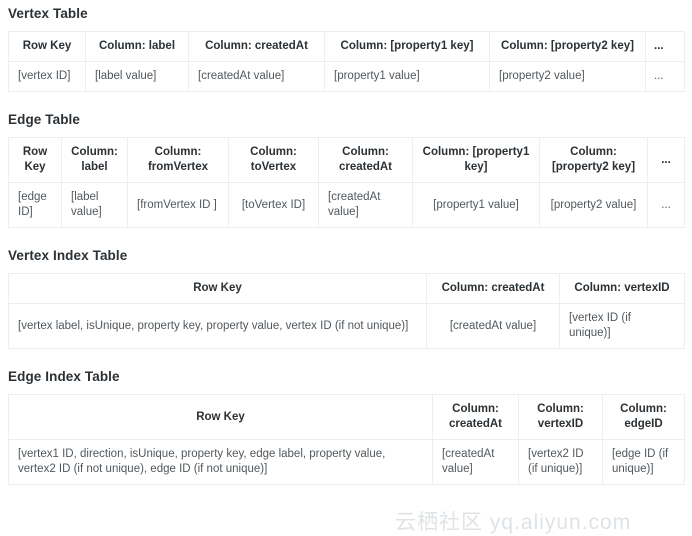 This screenshot has width=692, height=536. I want to click on page-title-vertex-table: Vertex Table, so click(48, 13).